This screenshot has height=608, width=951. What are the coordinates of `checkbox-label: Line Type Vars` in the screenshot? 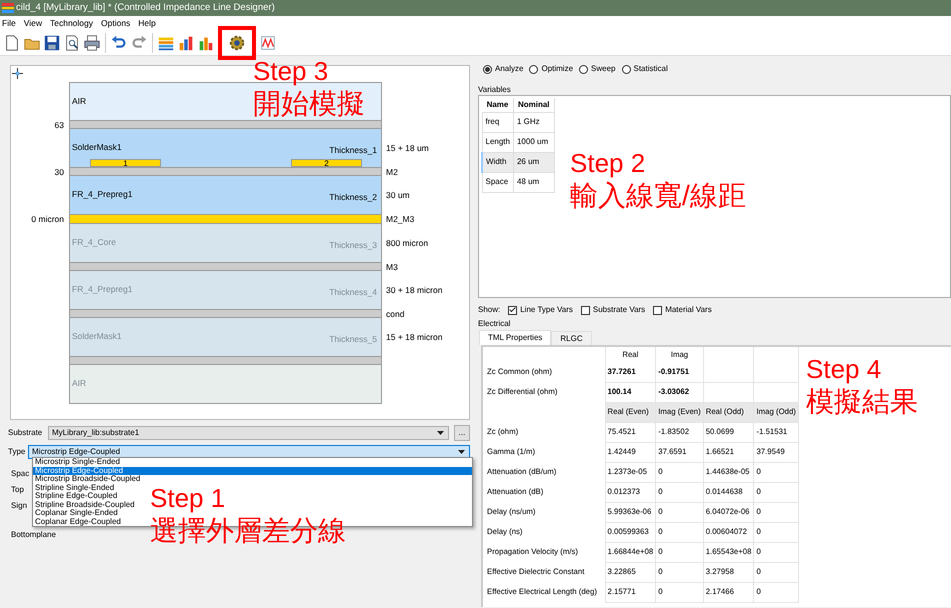 It's located at (546, 310).